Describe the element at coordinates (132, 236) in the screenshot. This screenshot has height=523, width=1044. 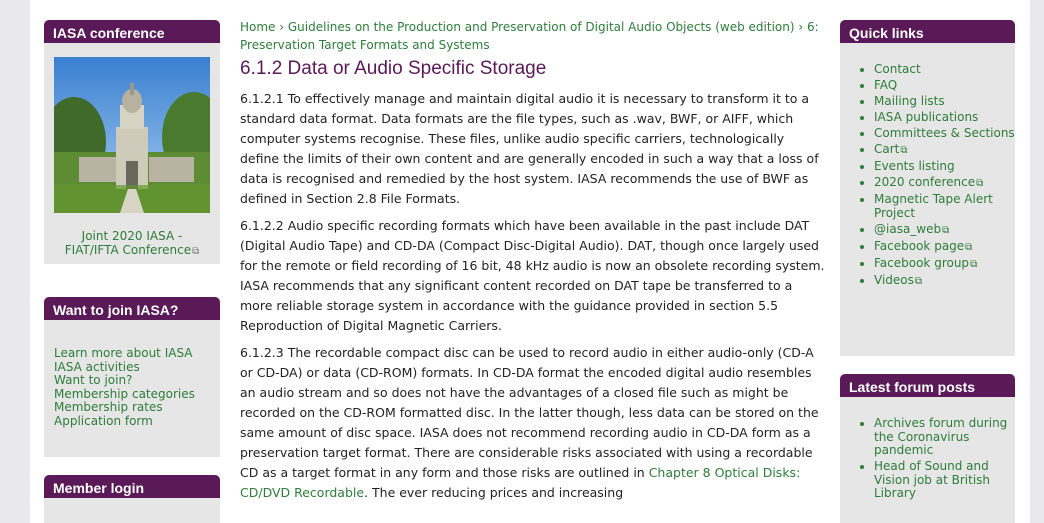
I see `caption-line1: Joint 2020 IASA -` at that location.